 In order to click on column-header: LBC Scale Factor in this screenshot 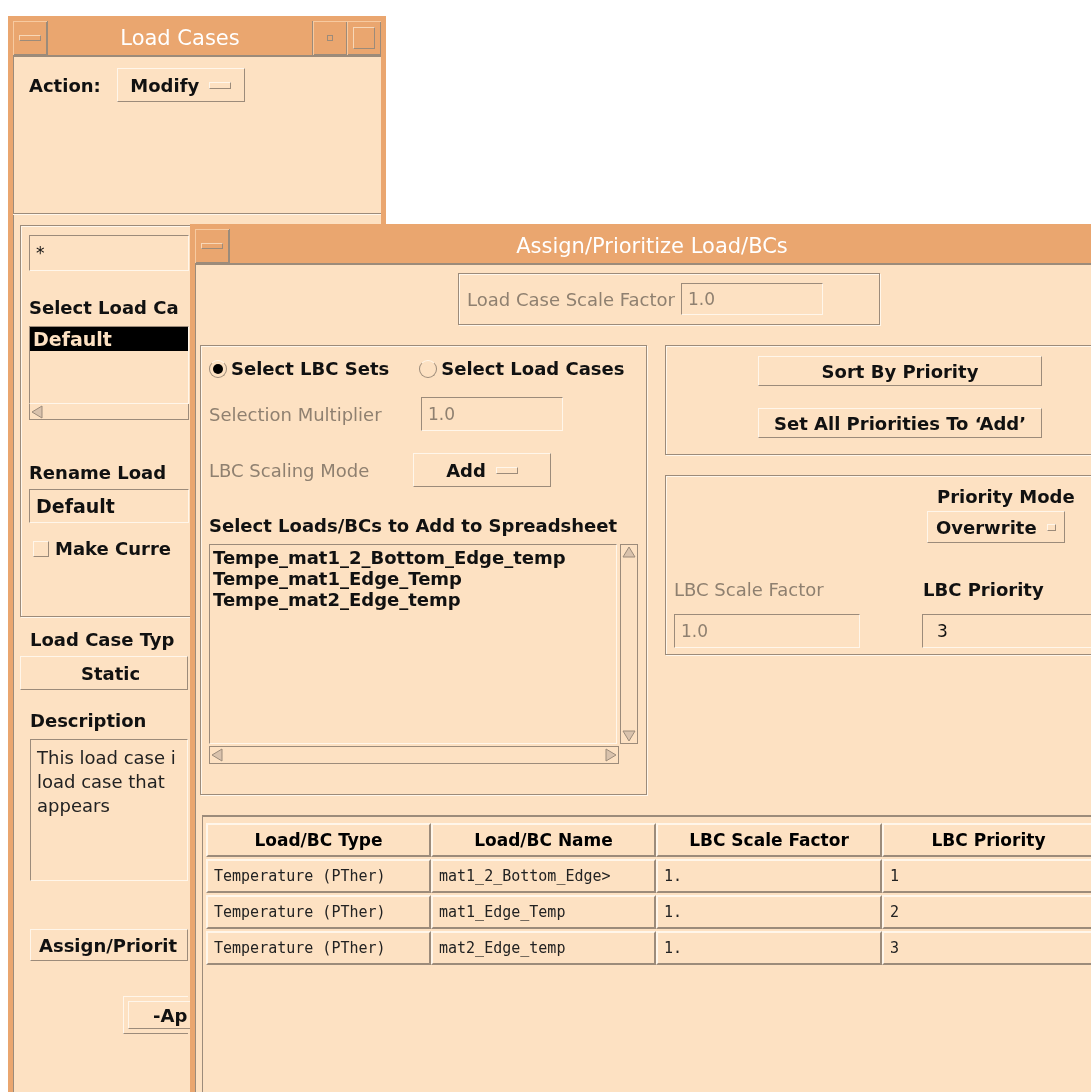, I will do `click(769, 840)`.